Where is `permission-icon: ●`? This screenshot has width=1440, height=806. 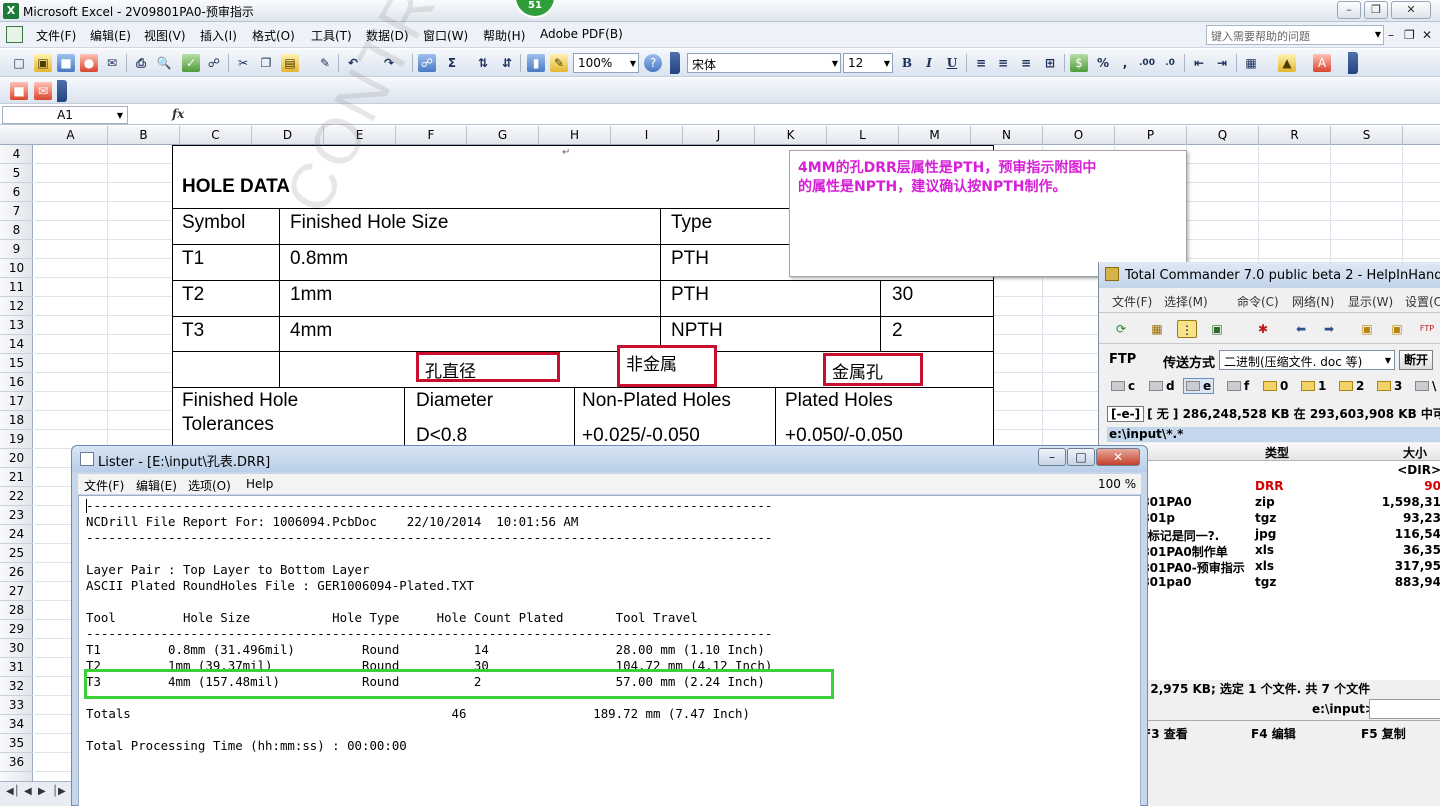 permission-icon: ● is located at coordinates (89, 63).